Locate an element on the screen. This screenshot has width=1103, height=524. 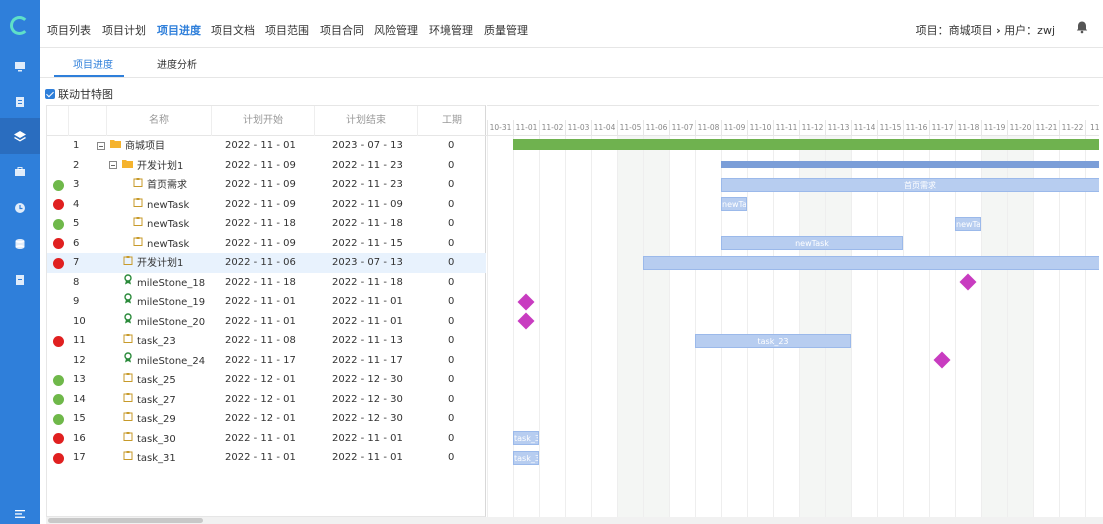
nav-project-list: 项目列表 is located at coordinates (69, 30).